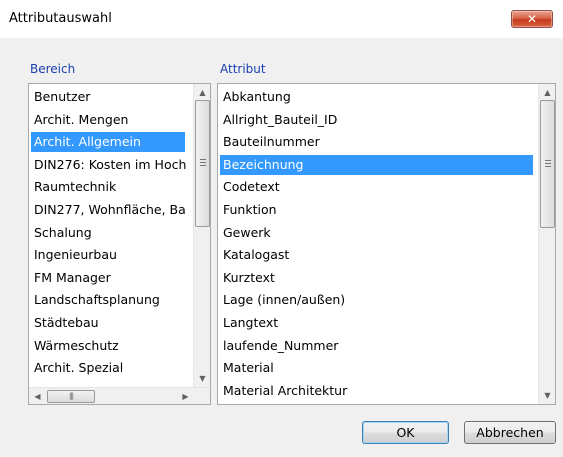 Image resolution: width=563 pixels, height=457 pixels. Describe the element at coordinates (405, 432) in the screenshot. I see `ok-button: OK` at that location.